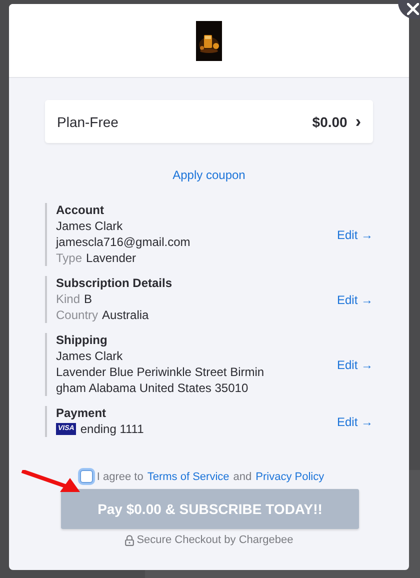 This screenshot has height=578, width=420. I want to click on agree-text: and, so click(242, 476).